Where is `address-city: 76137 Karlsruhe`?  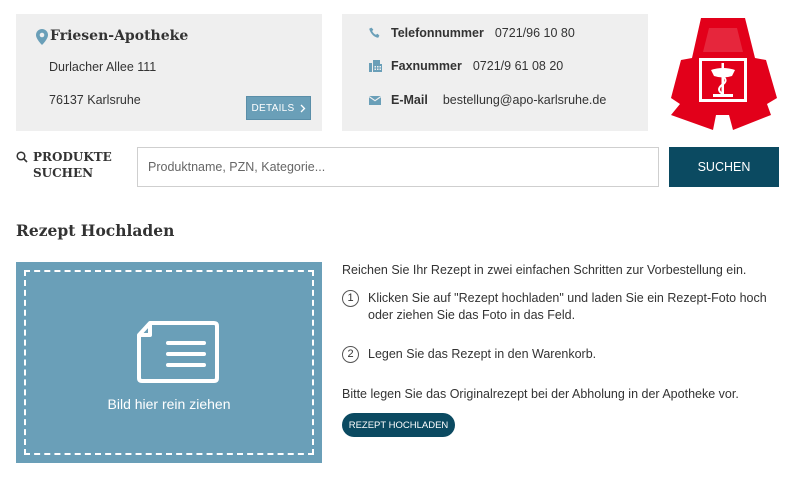
address-city: 76137 Karlsruhe is located at coordinates (95, 100).